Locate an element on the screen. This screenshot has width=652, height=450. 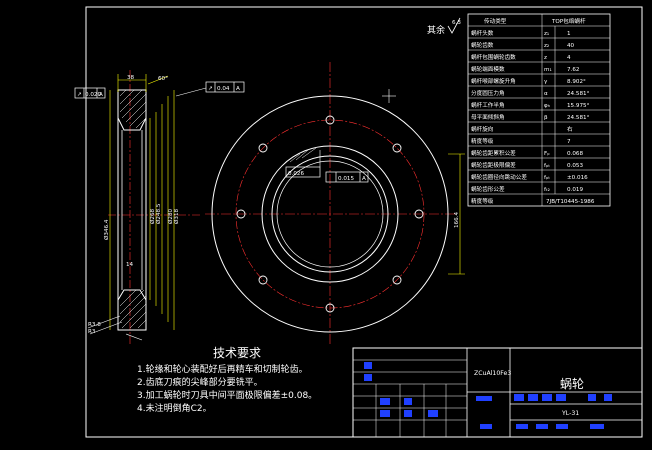
dim-d3: Ø248.5 is located at coordinates (158, 213).